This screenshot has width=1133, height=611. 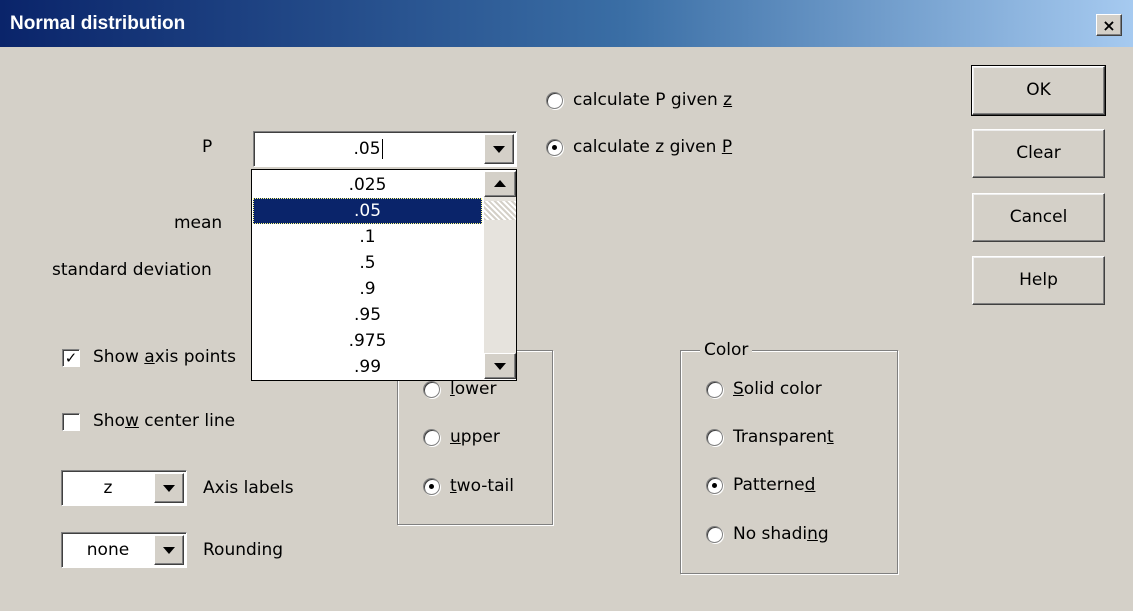 What do you see at coordinates (1038, 90) in the screenshot?
I see `ok-button: OK` at bounding box center [1038, 90].